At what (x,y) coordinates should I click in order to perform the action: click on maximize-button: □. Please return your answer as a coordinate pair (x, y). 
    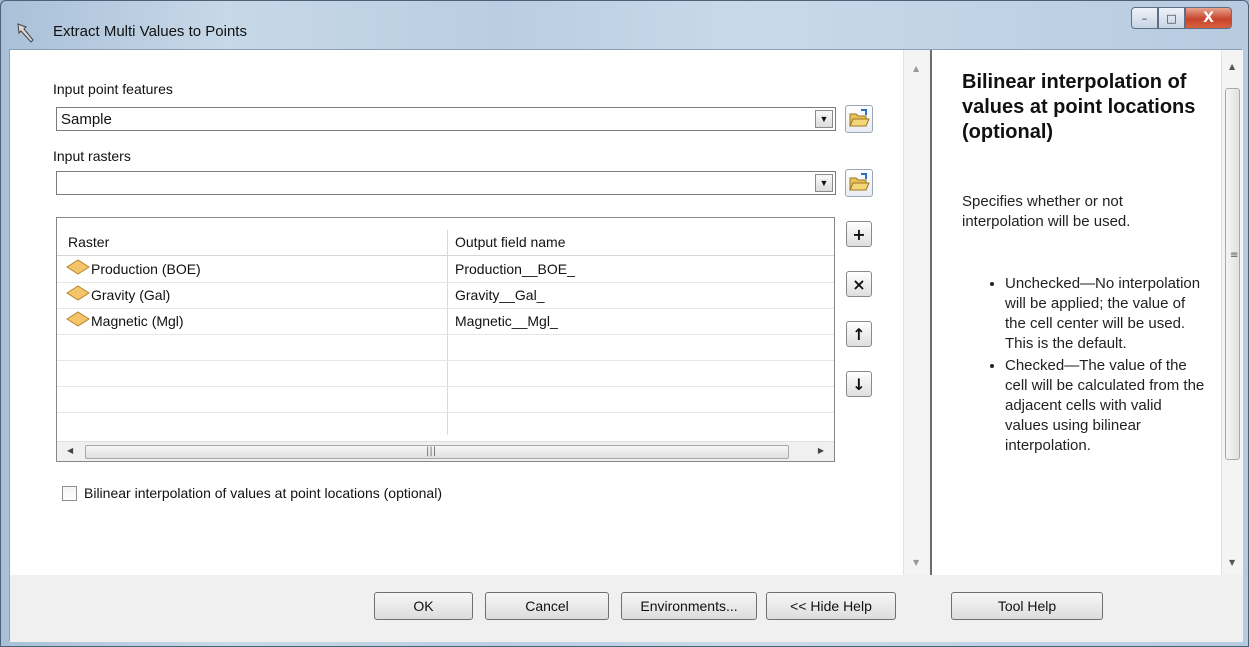
    Looking at the image, I should click on (1171, 18).